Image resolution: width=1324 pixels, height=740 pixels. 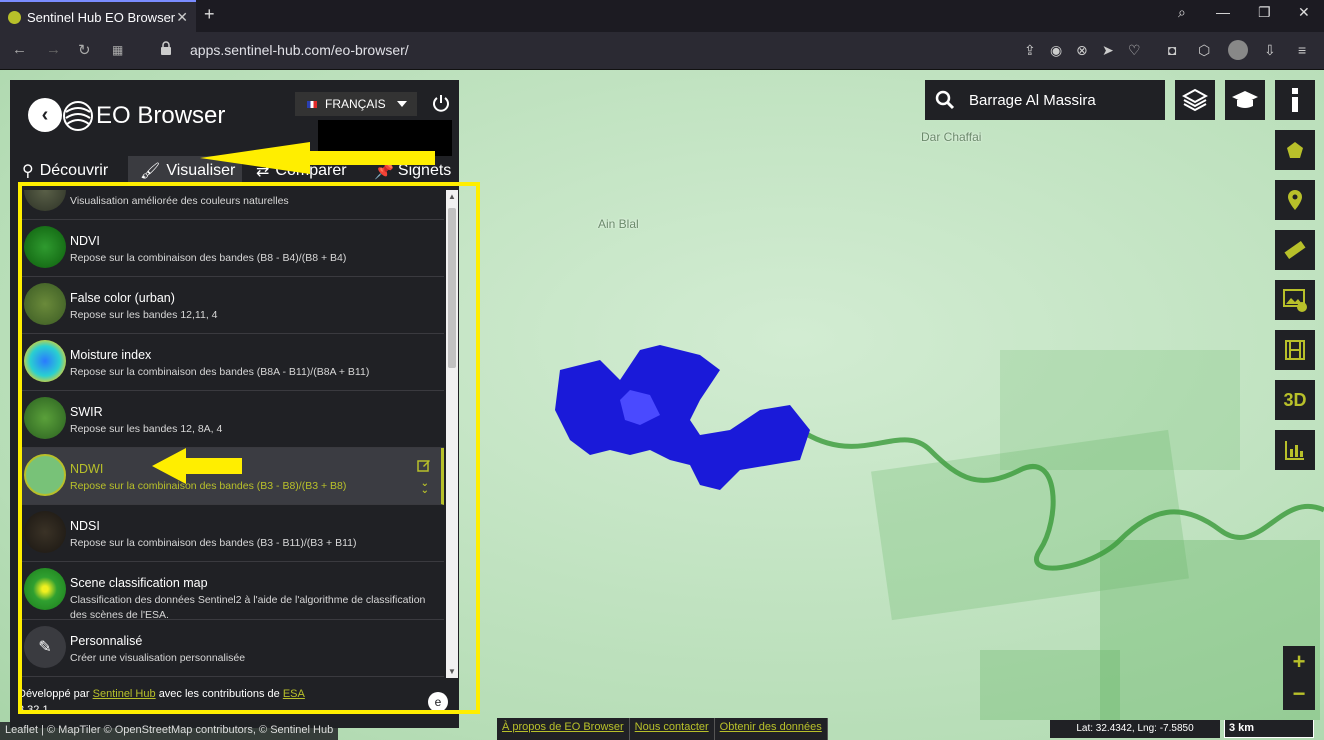 What do you see at coordinates (182, 17) in the screenshot?
I see `close-tab-icon: ✕` at bounding box center [182, 17].